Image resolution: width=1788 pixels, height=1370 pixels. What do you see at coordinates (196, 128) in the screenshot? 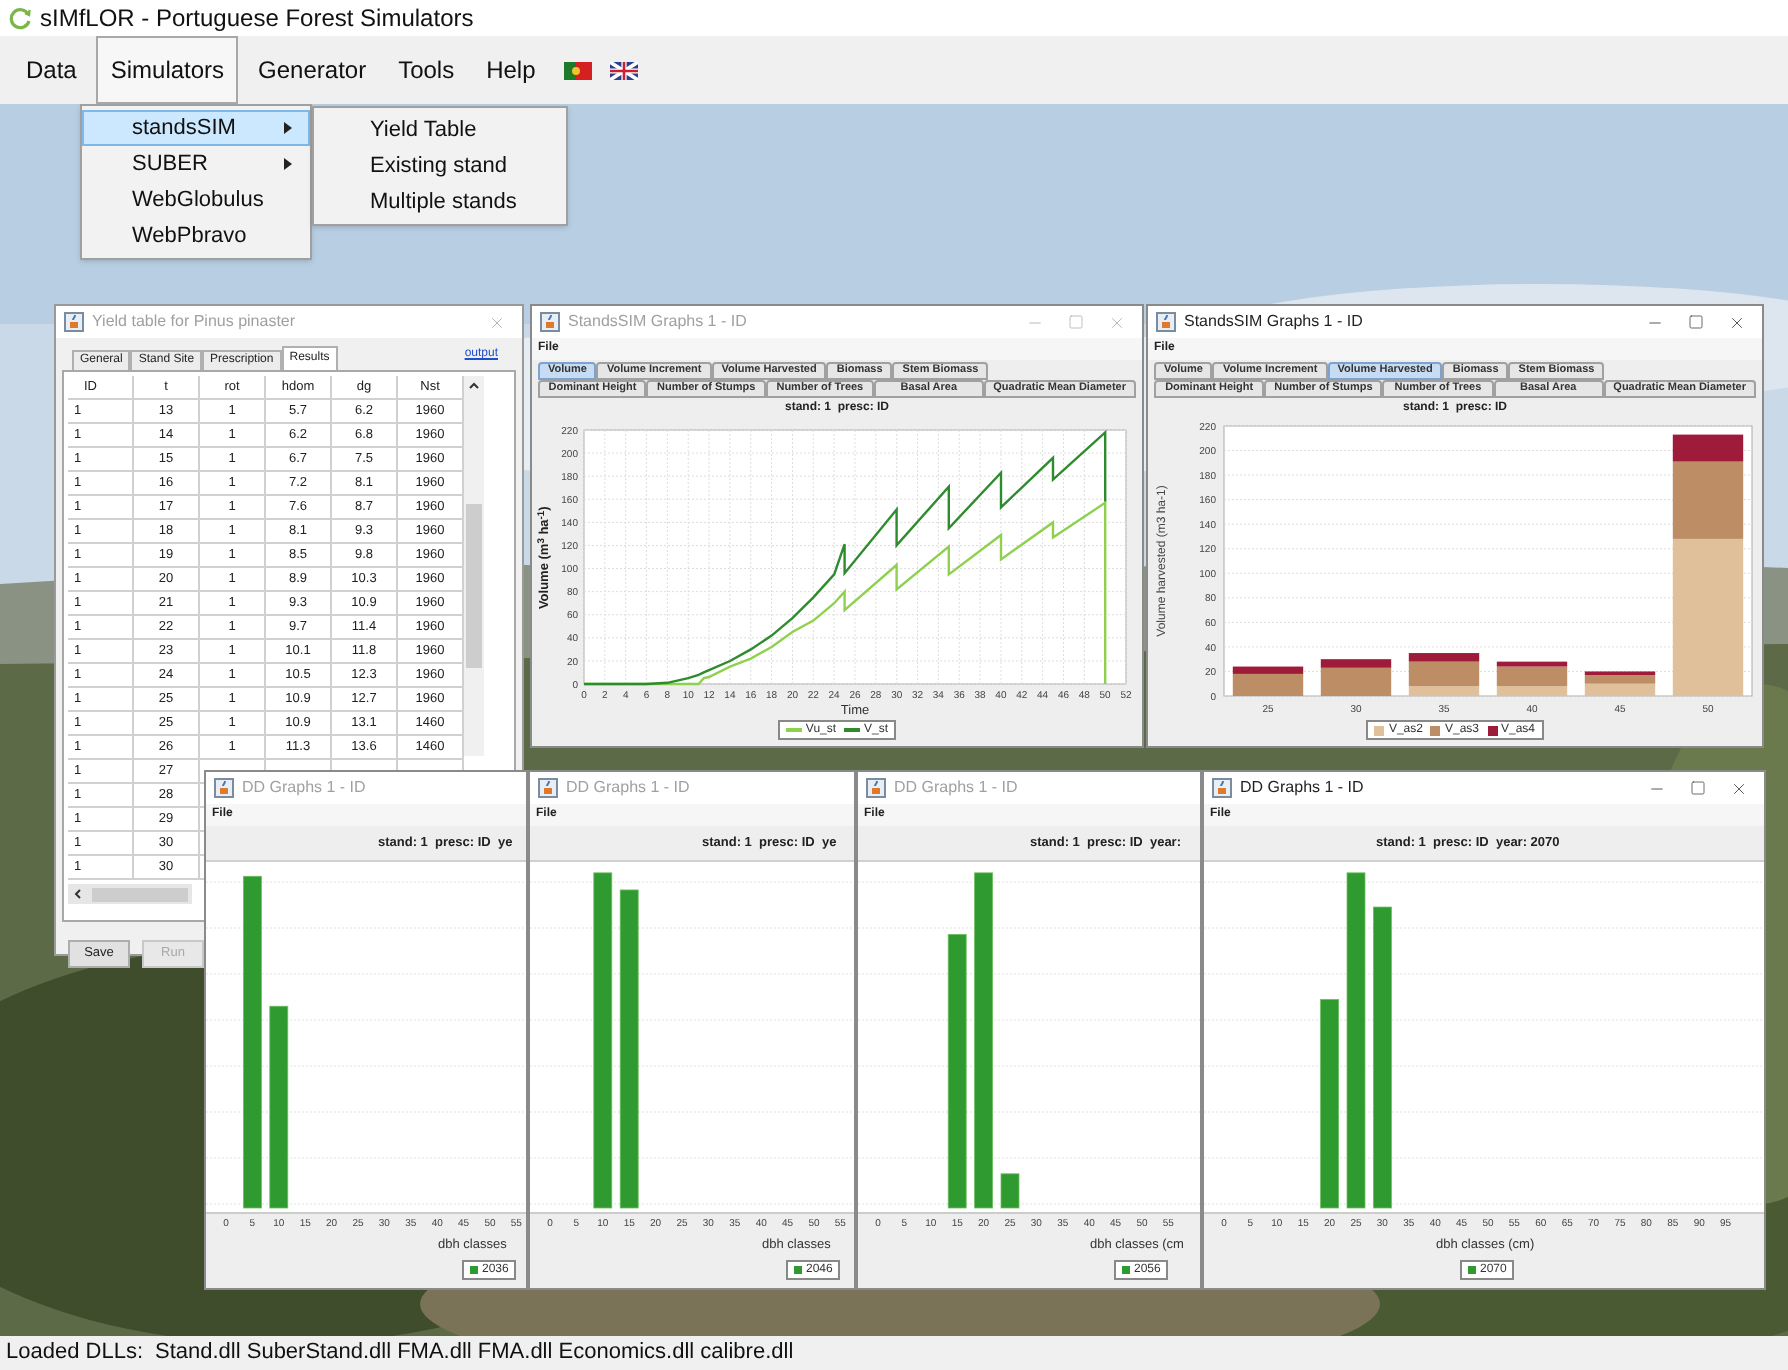
I see `menu-item: standsSIM` at bounding box center [196, 128].